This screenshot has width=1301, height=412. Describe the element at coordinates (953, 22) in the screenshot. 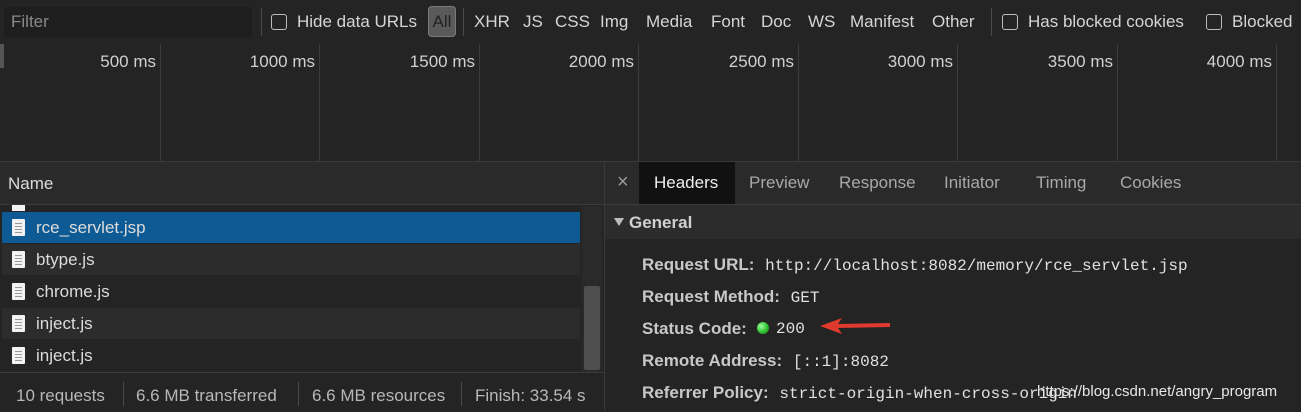

I see `type-filter-other: Other` at that location.